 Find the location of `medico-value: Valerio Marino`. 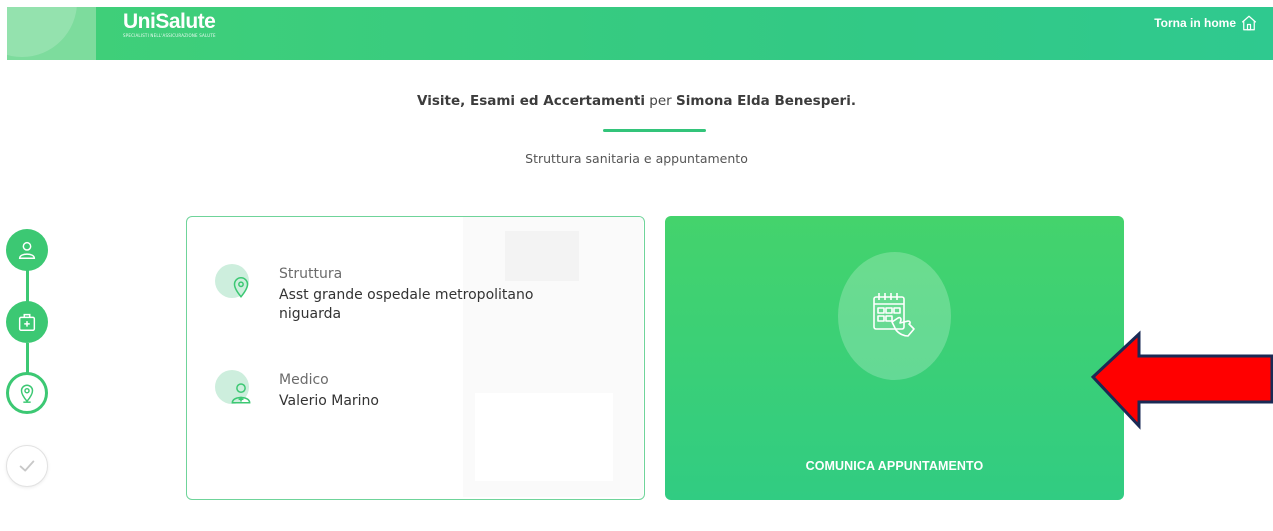

medico-value: Valerio Marino is located at coordinates (329, 401).